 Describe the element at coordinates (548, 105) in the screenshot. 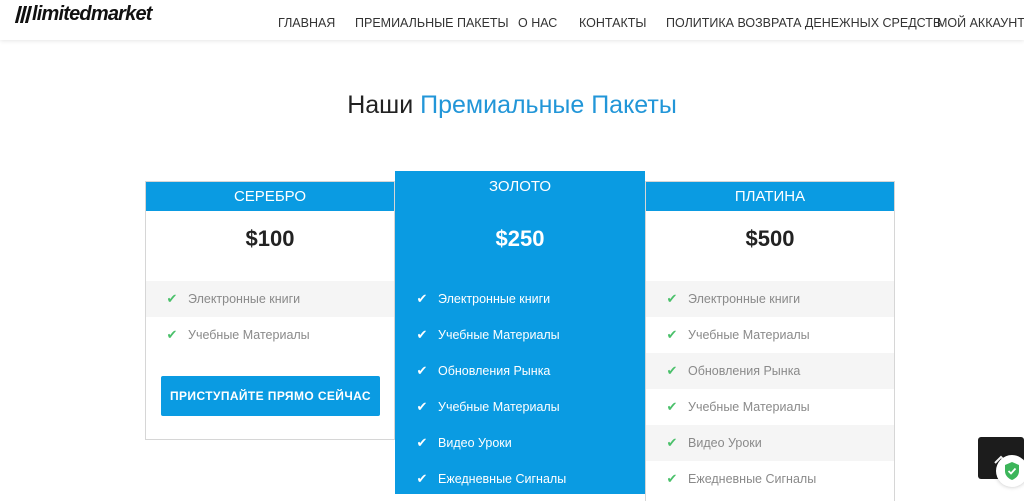

I see `section-title-accent: Премиальные Пакеты` at that location.